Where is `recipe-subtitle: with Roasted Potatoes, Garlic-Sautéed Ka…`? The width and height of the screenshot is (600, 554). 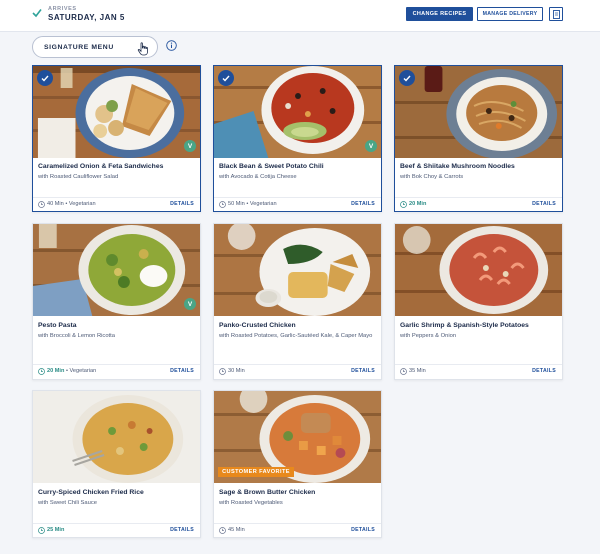 recipe-subtitle: with Roasted Potatoes, Garlic-Sautéed Ka… is located at coordinates (296, 336).